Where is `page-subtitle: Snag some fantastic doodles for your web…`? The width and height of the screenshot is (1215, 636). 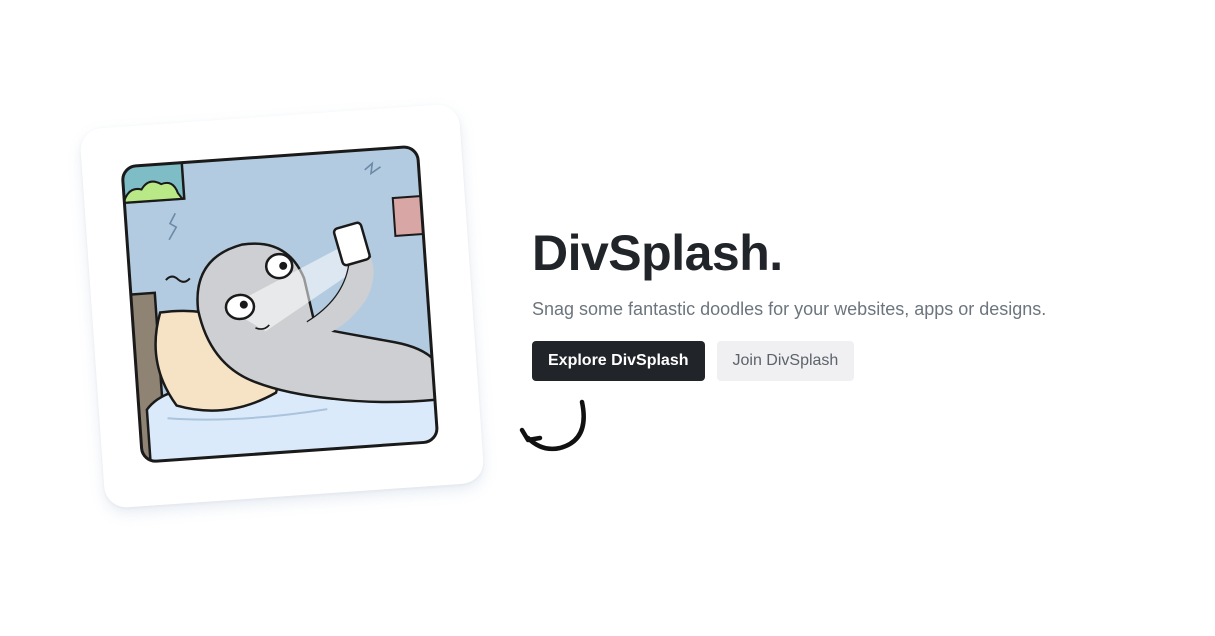 page-subtitle: Snag some fantastic doodles for your web… is located at coordinates (789, 309).